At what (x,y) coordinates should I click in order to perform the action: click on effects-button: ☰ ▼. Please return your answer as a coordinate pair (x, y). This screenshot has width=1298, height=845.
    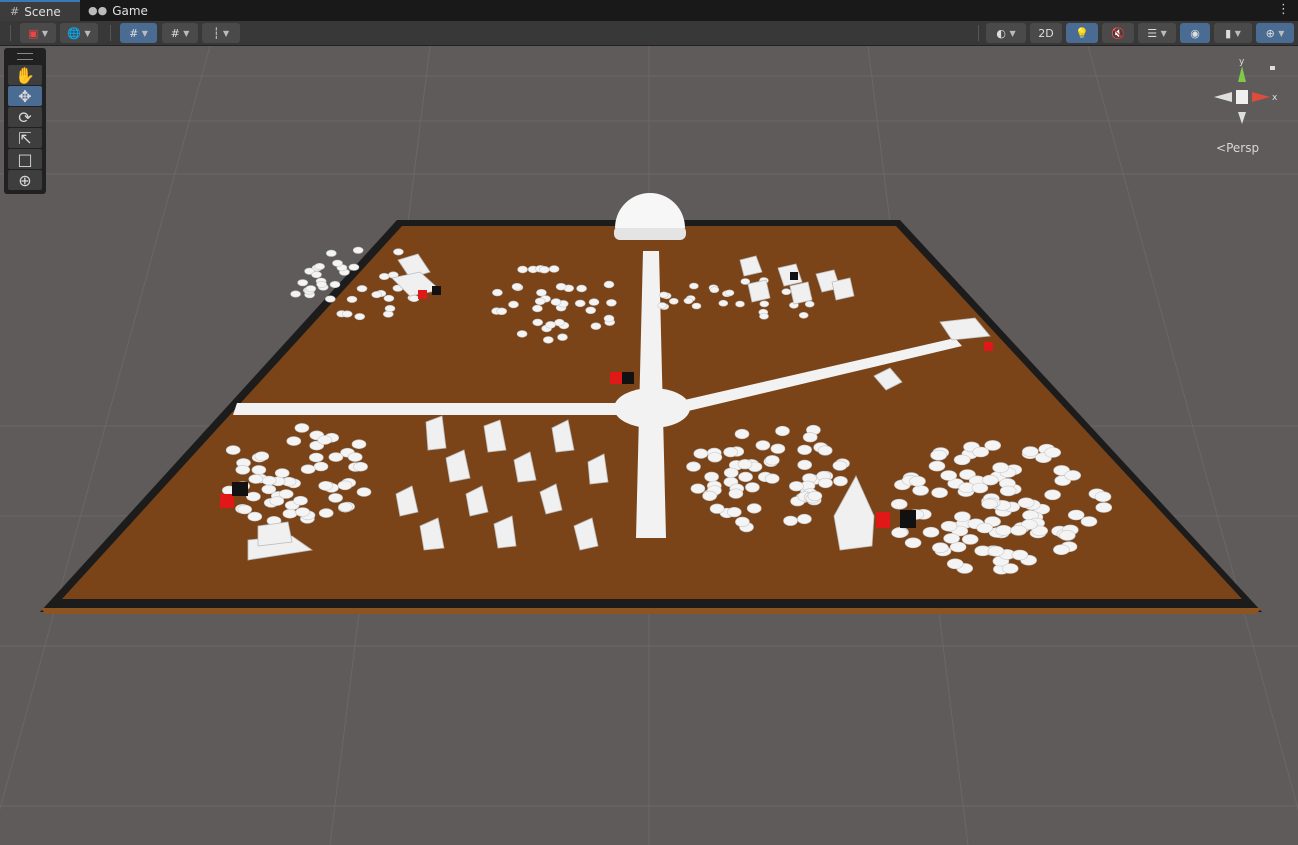
    Looking at the image, I should click on (1157, 33).